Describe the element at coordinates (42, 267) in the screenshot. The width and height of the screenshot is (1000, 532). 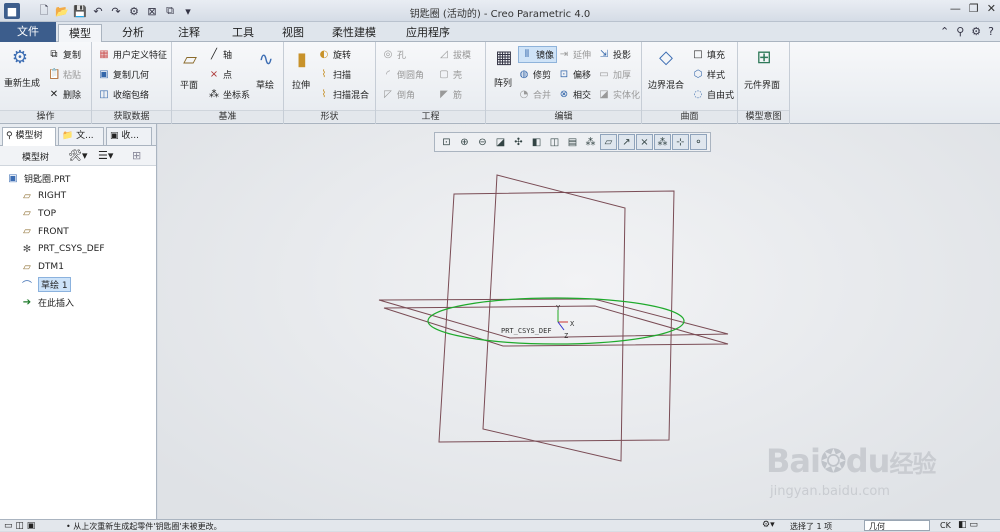
I see `tree-item-5: ▱ DTM1` at that location.